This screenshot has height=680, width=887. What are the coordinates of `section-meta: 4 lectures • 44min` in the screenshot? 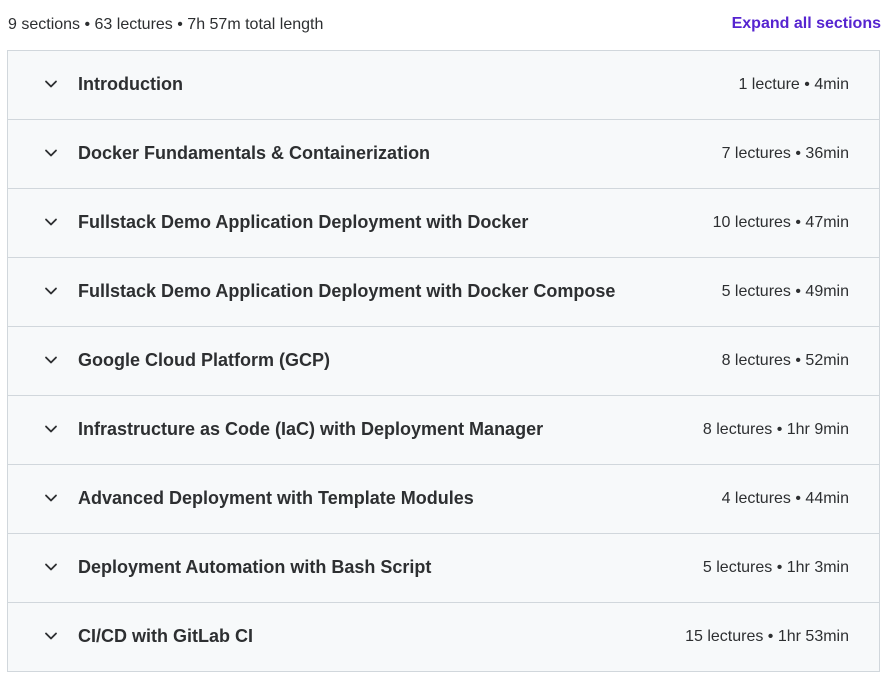 It's located at (785, 498).